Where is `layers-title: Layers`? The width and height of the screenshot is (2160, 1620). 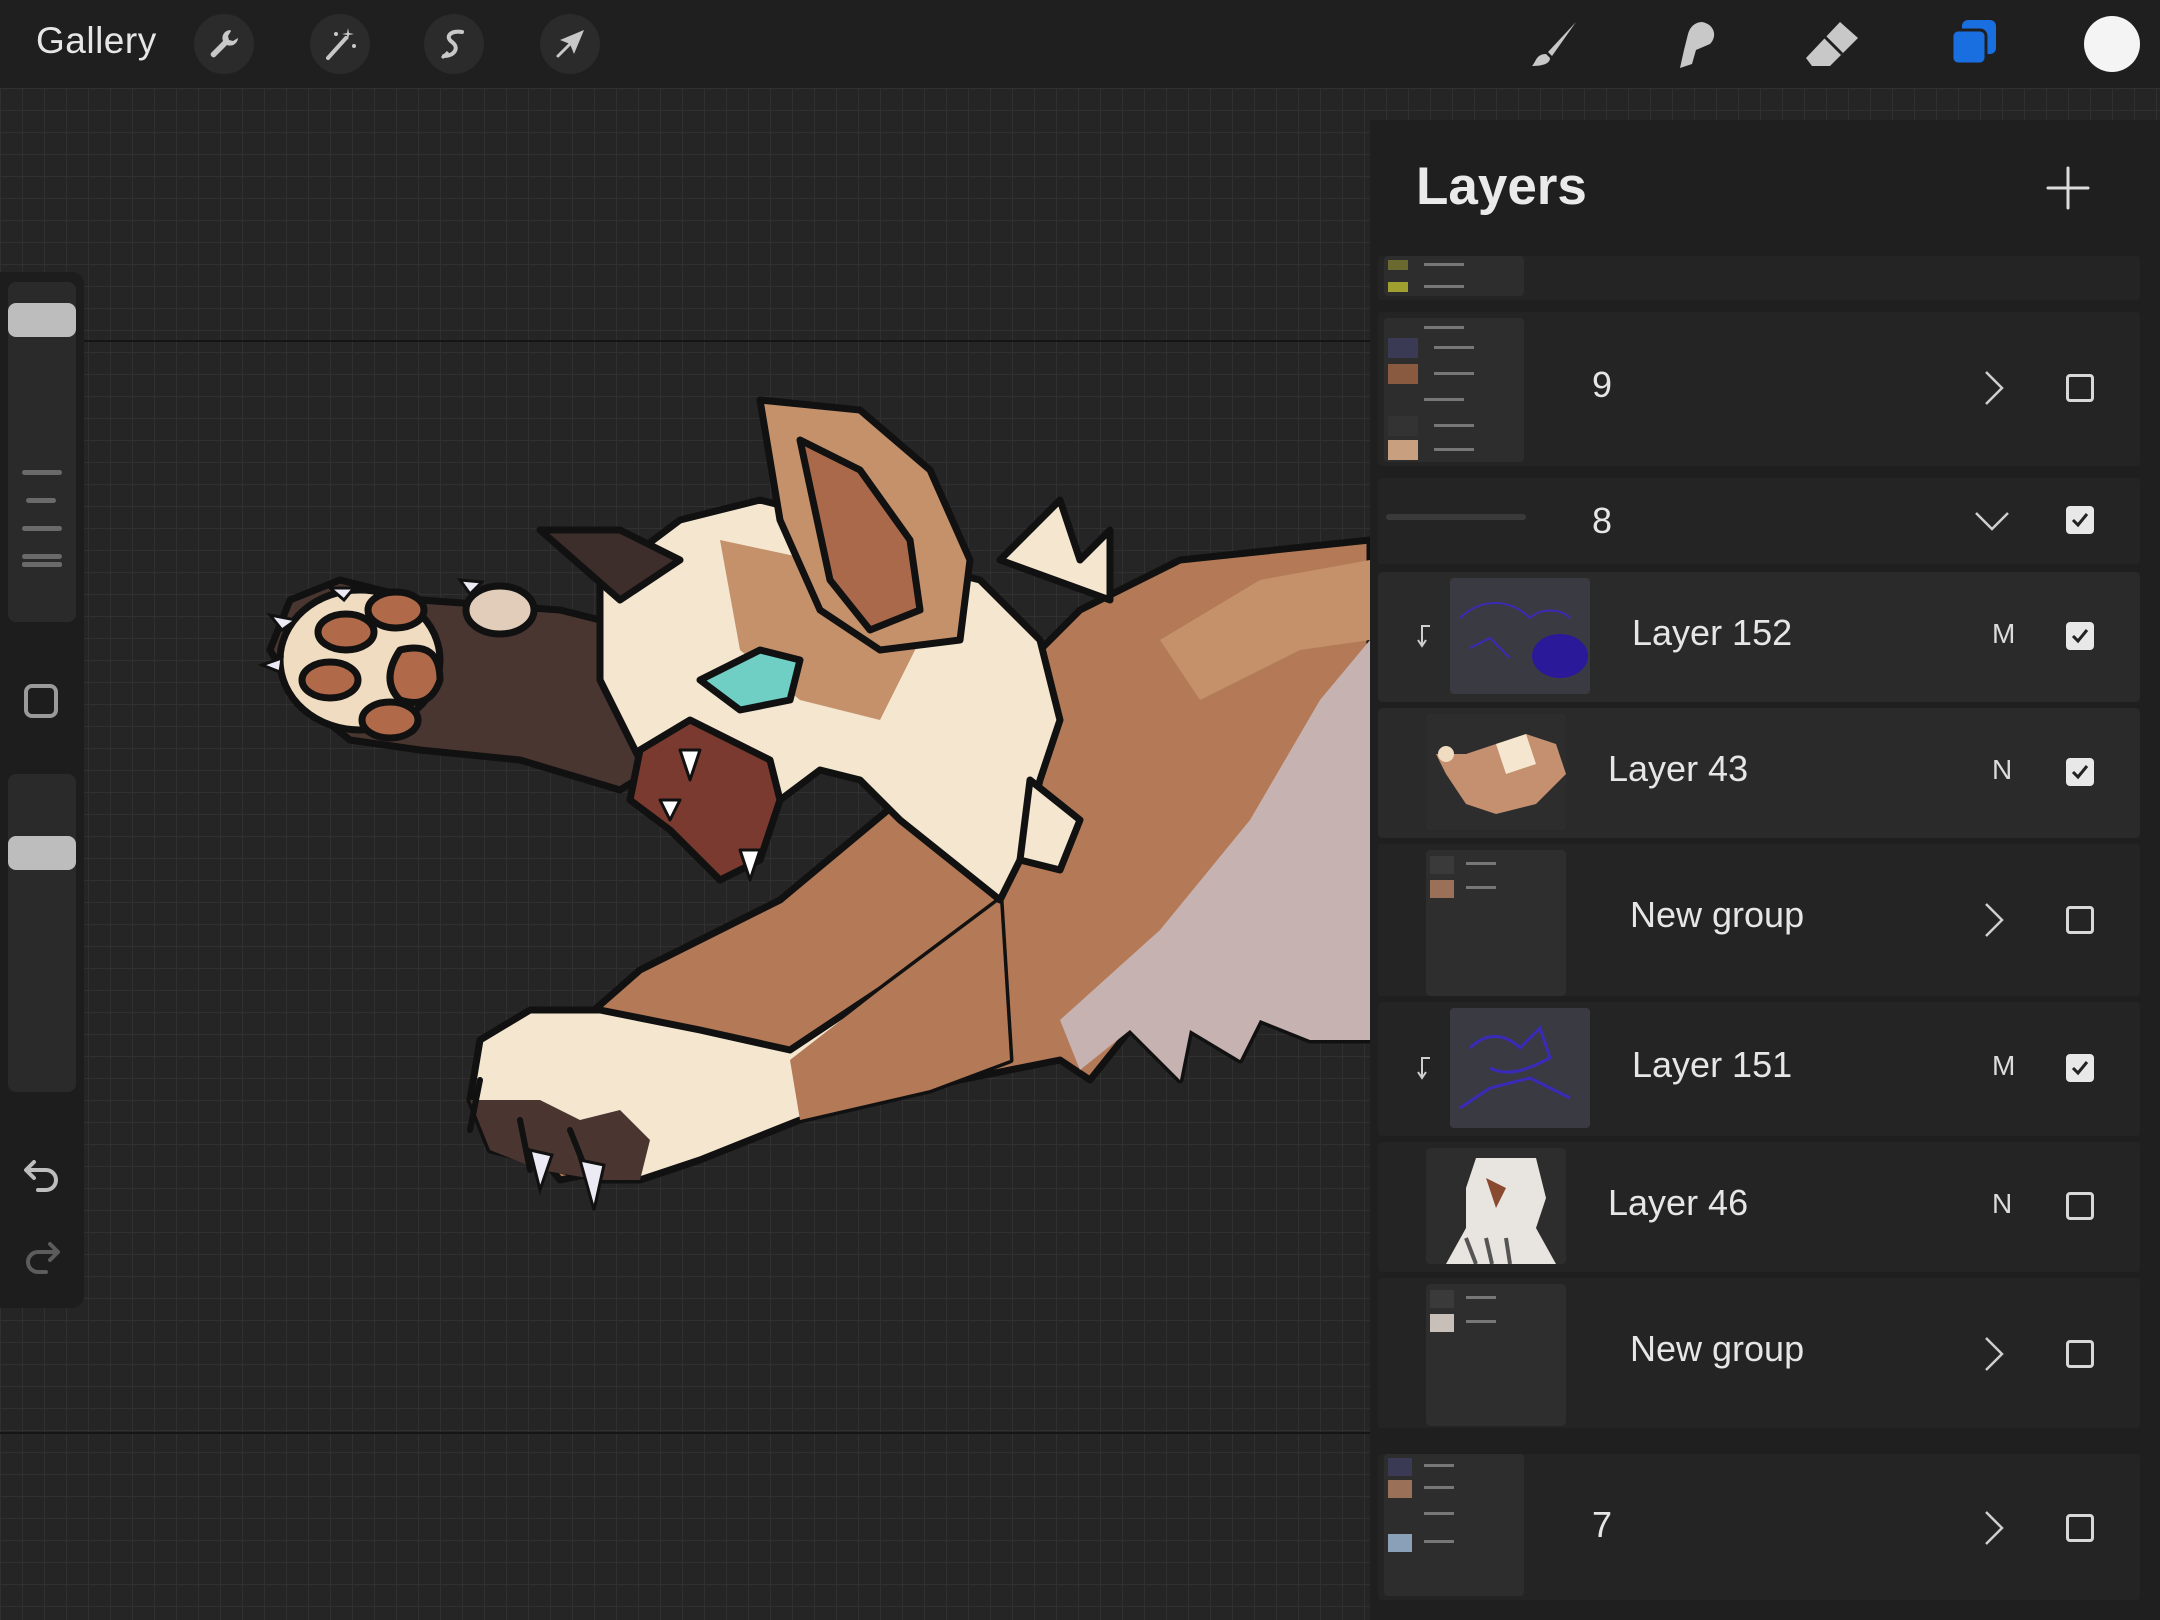 layers-title: Layers is located at coordinates (1501, 186).